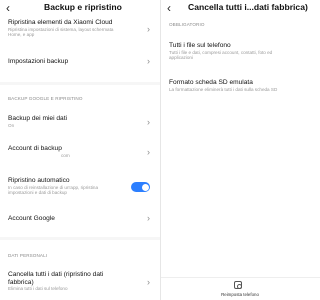 This screenshot has height=300, width=320. I want to click on google-account-item: Account Google ›, so click(80, 218).